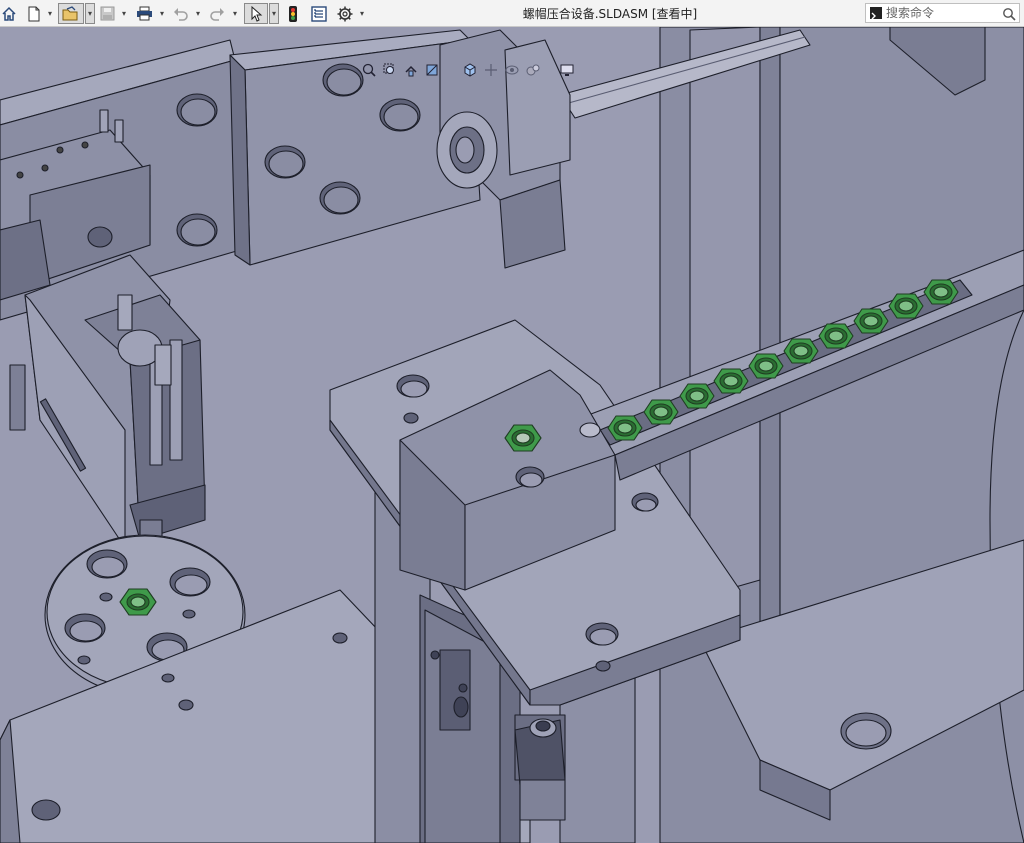 The height and width of the screenshot is (843, 1024). Describe the element at coordinates (256, 13) in the screenshot. I see `select-pointer-icon` at that location.